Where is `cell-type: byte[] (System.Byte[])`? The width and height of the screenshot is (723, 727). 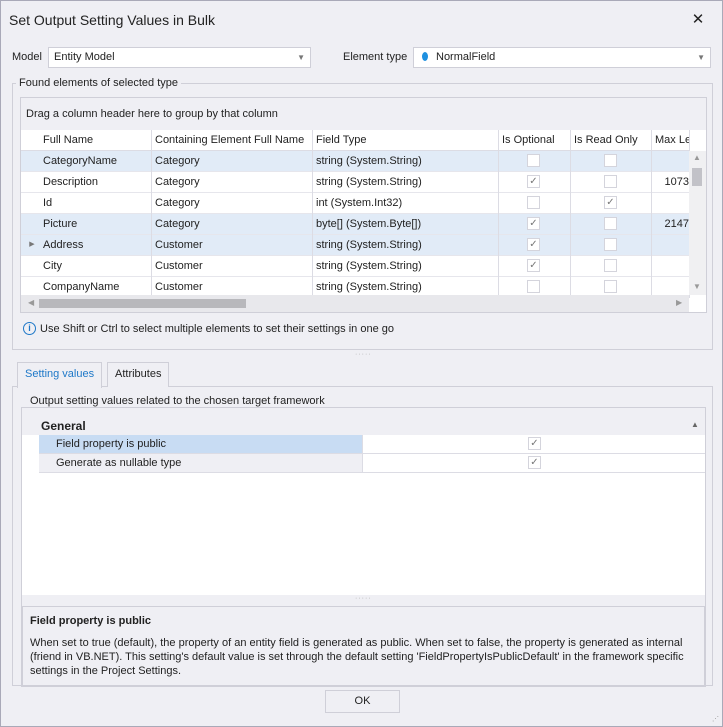 cell-type: byte[] (System.Byte[]) is located at coordinates (406, 224).